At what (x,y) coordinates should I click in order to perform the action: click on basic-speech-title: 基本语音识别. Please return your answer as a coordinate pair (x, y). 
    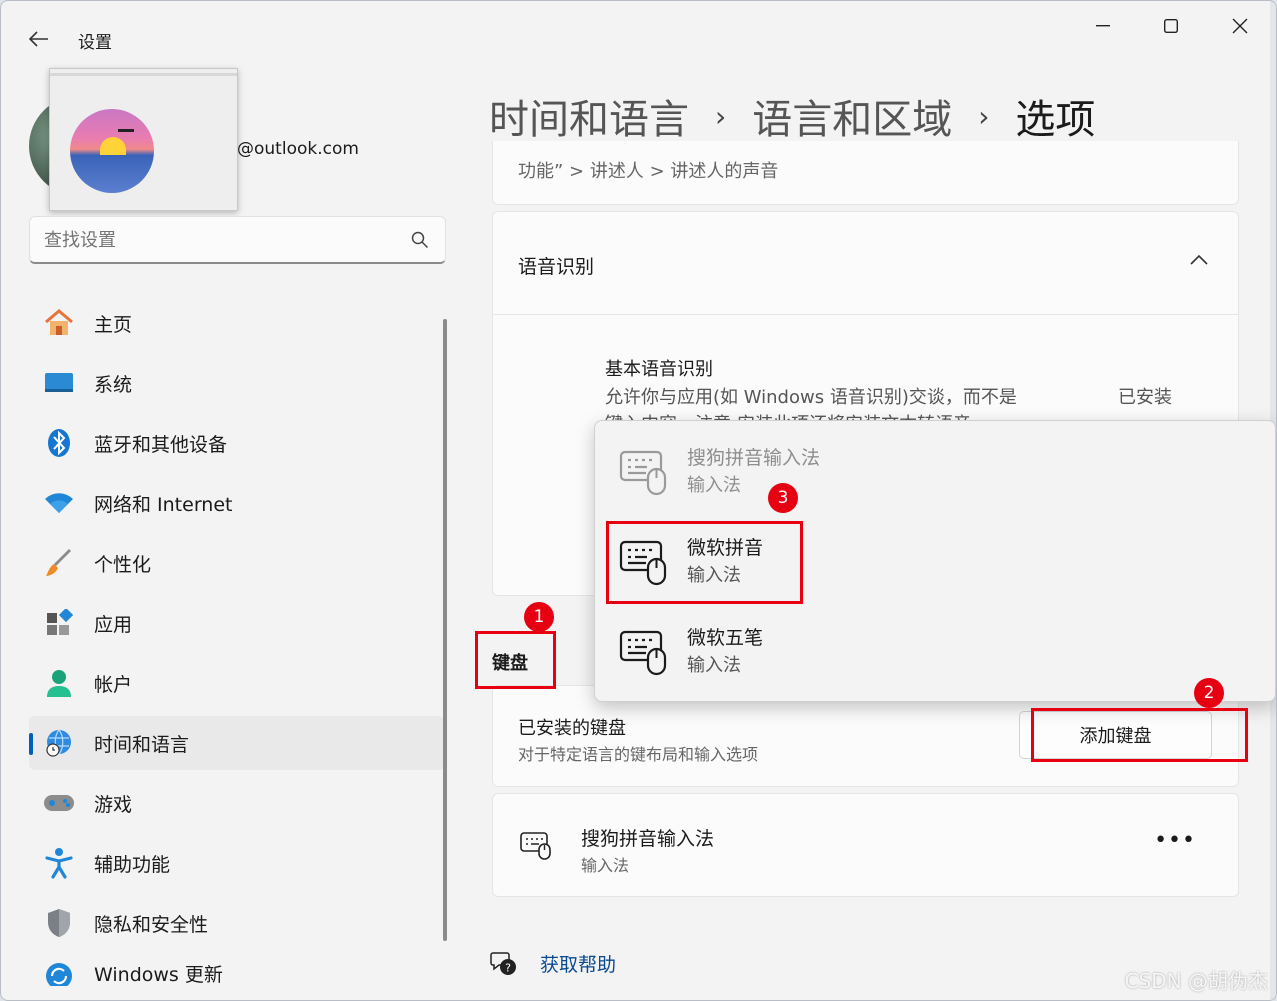
    Looking at the image, I should click on (659, 369).